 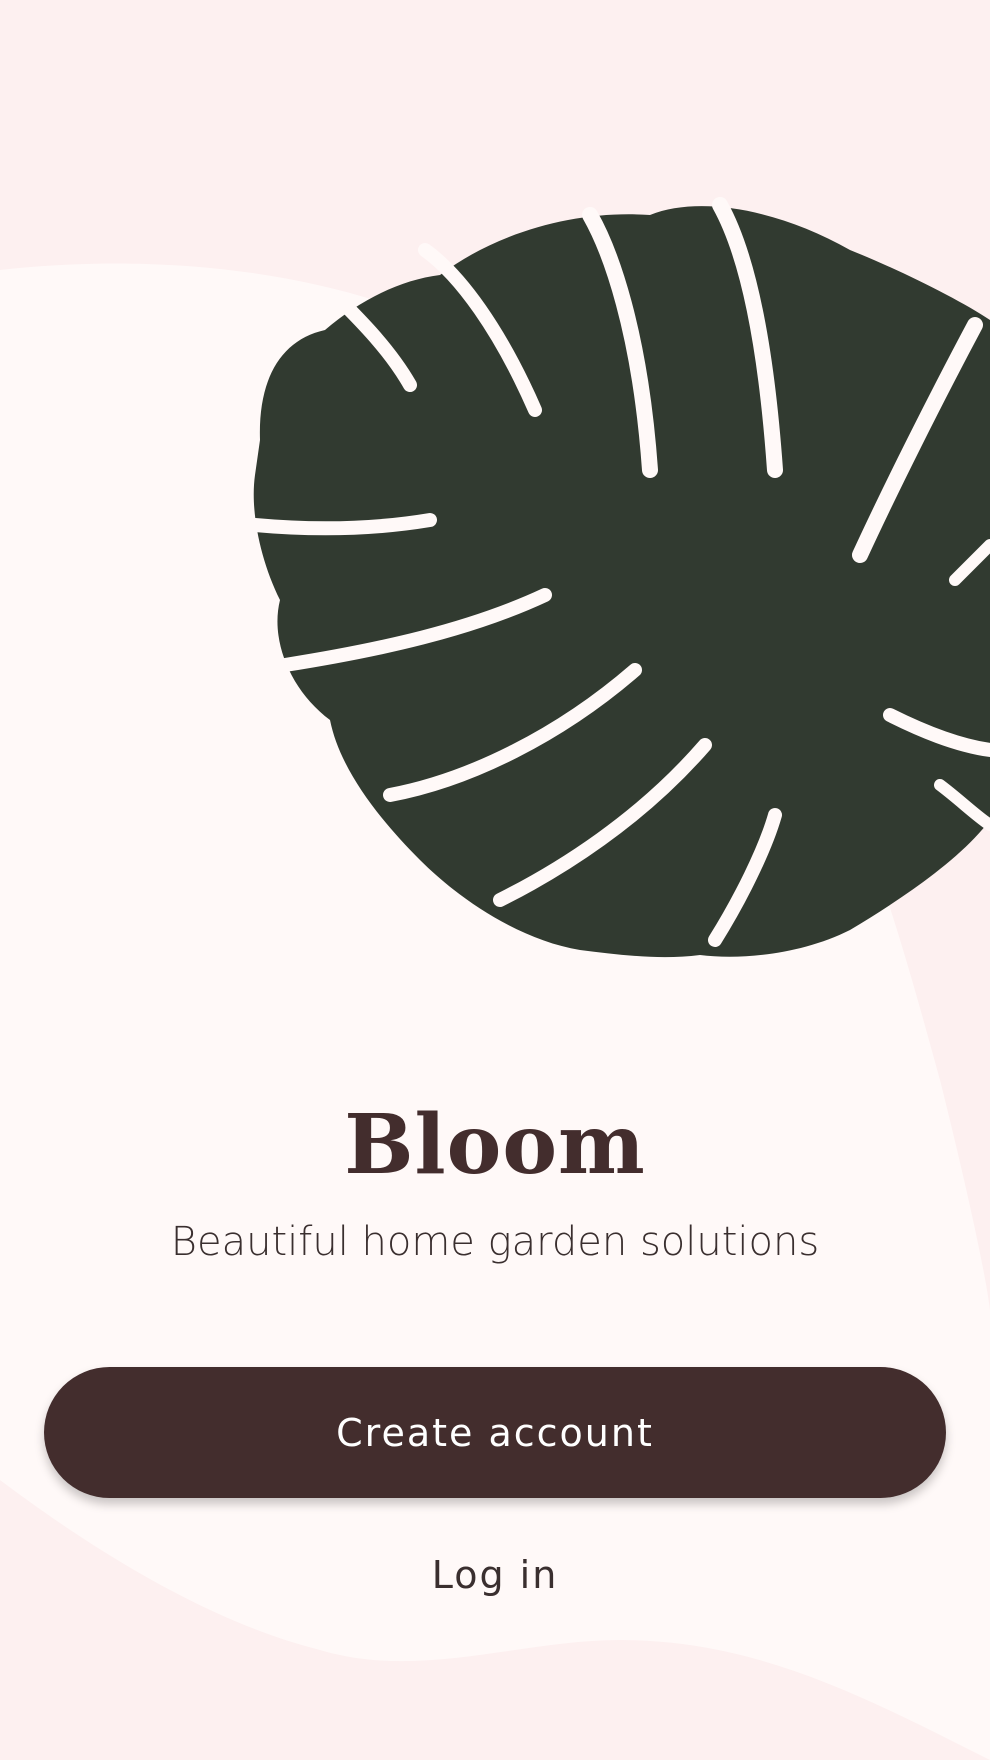 I want to click on log-in-link: Log in, so click(x=495, y=1575).